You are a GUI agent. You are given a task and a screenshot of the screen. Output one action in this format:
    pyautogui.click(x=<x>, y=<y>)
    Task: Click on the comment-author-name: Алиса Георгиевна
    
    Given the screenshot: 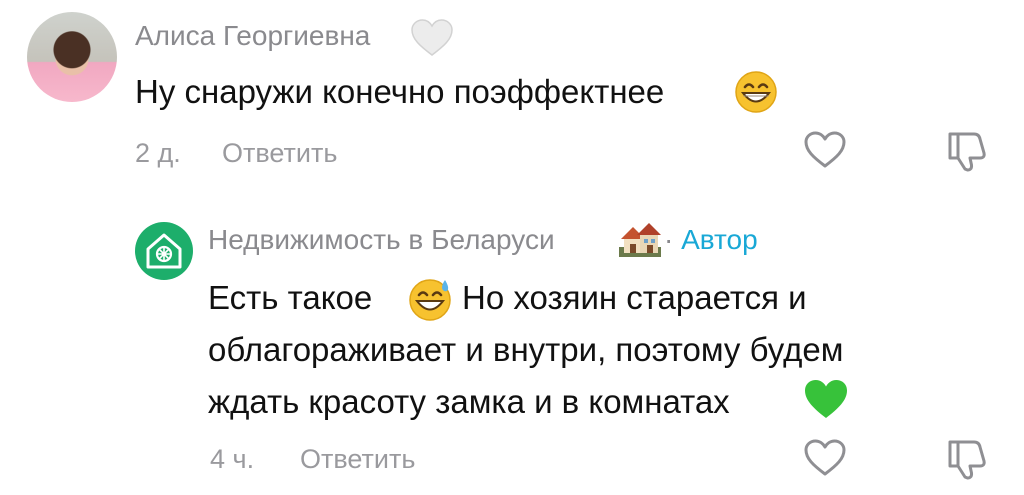 What is the action you would take?
    pyautogui.click(x=252, y=36)
    